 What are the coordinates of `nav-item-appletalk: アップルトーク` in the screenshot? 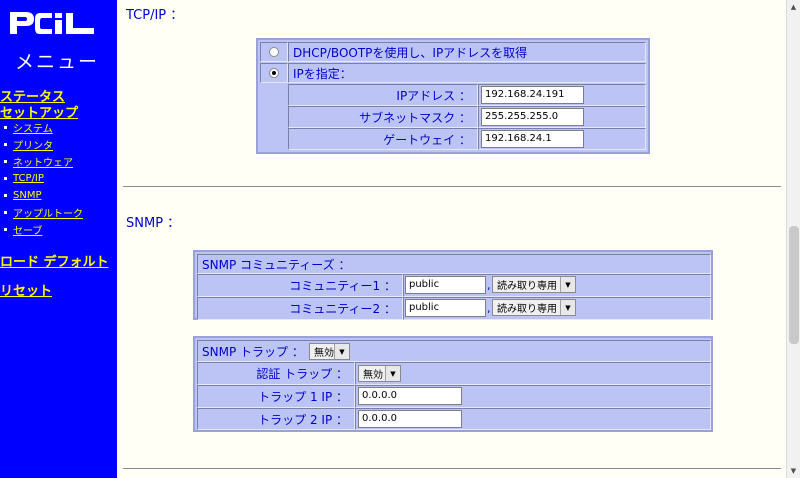 It's located at (43, 212).